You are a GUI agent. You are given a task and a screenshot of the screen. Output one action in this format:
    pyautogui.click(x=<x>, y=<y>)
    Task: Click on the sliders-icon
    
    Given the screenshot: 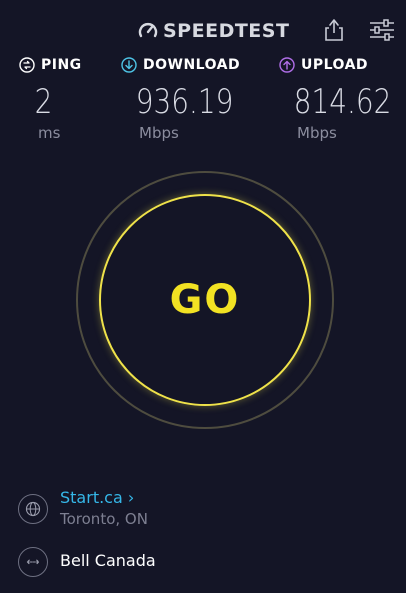 What is the action you would take?
    pyautogui.click(x=382, y=30)
    